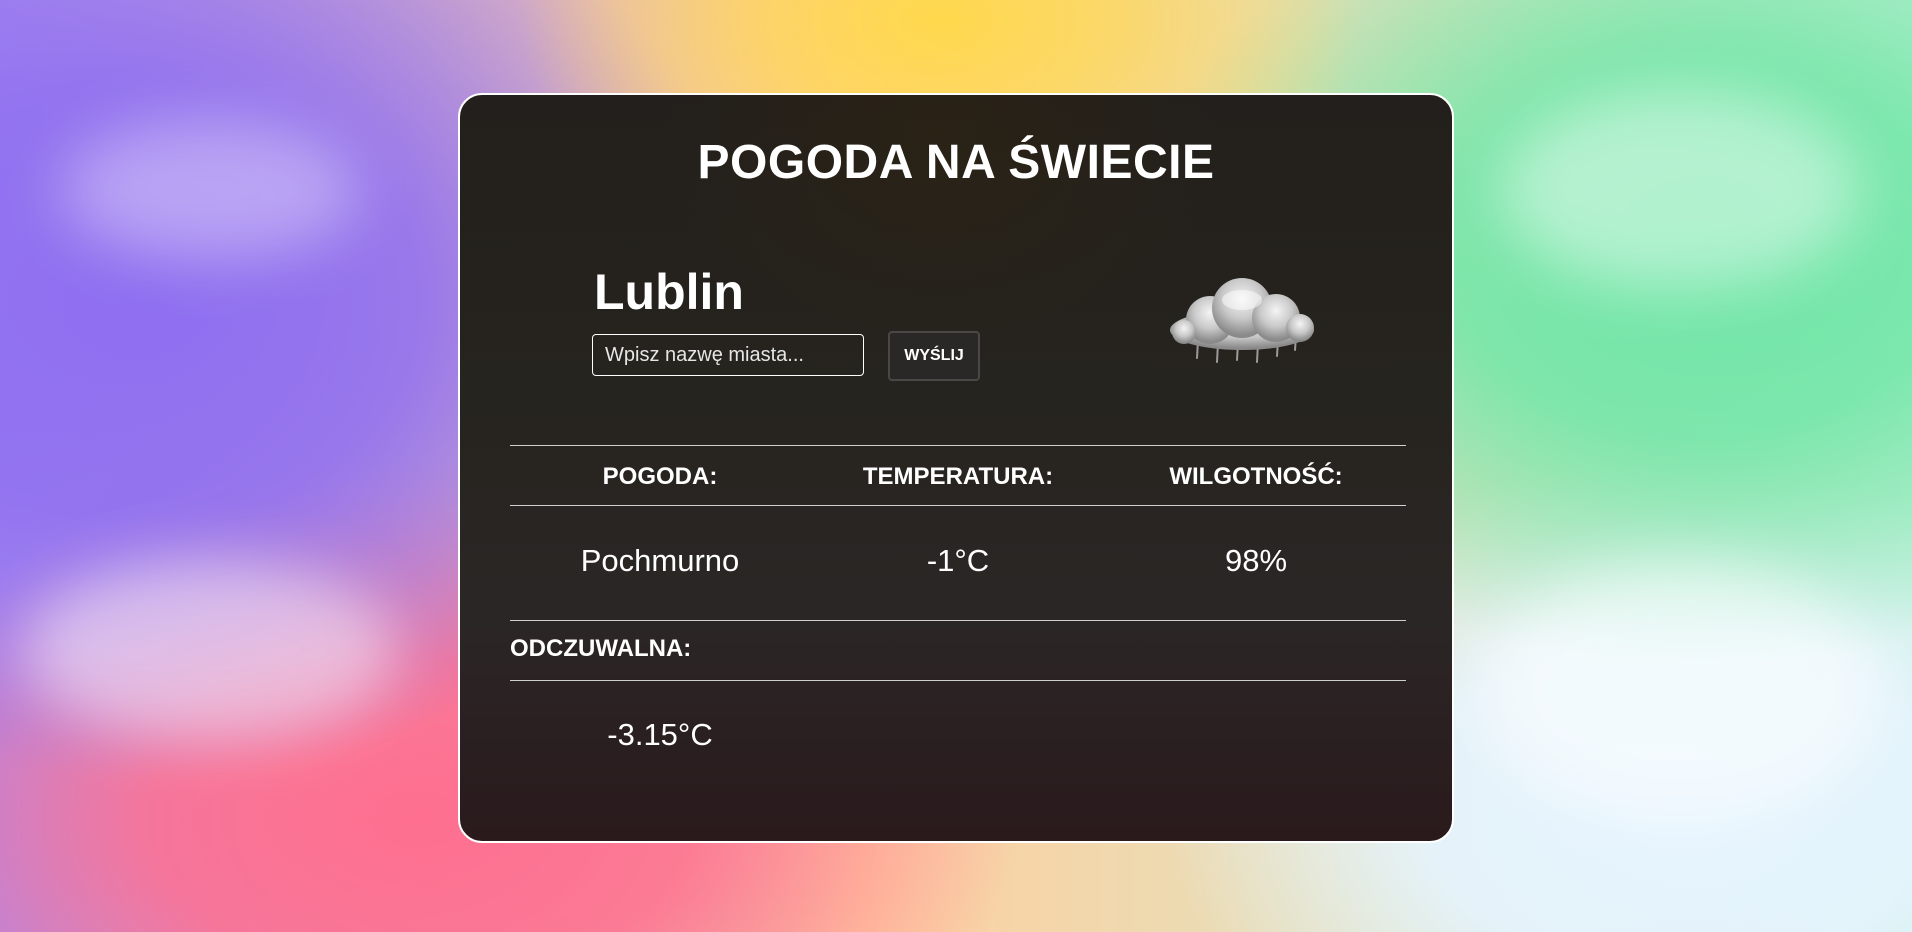 The height and width of the screenshot is (932, 1912). Describe the element at coordinates (1256, 560) in the screenshot. I see `humidity-value: 98%` at that location.